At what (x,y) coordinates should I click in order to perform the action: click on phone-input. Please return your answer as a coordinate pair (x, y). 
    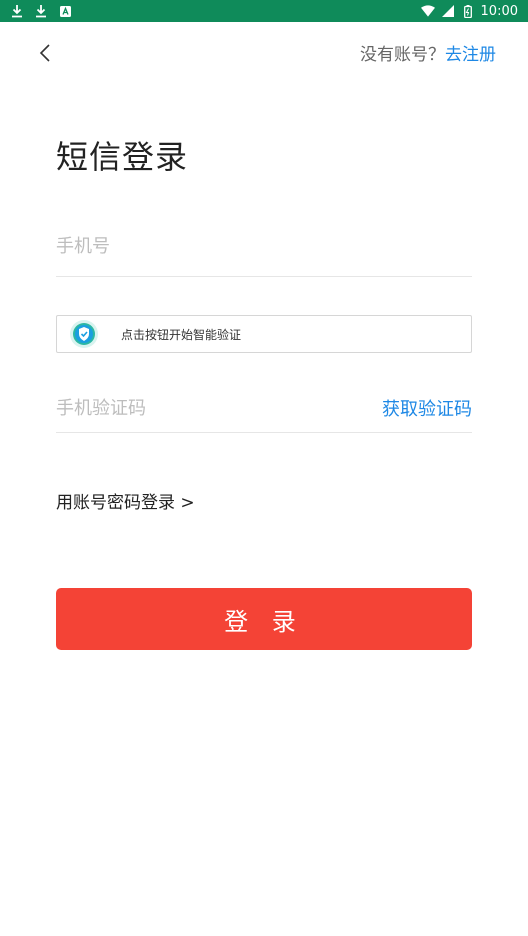
    Looking at the image, I should click on (206, 246).